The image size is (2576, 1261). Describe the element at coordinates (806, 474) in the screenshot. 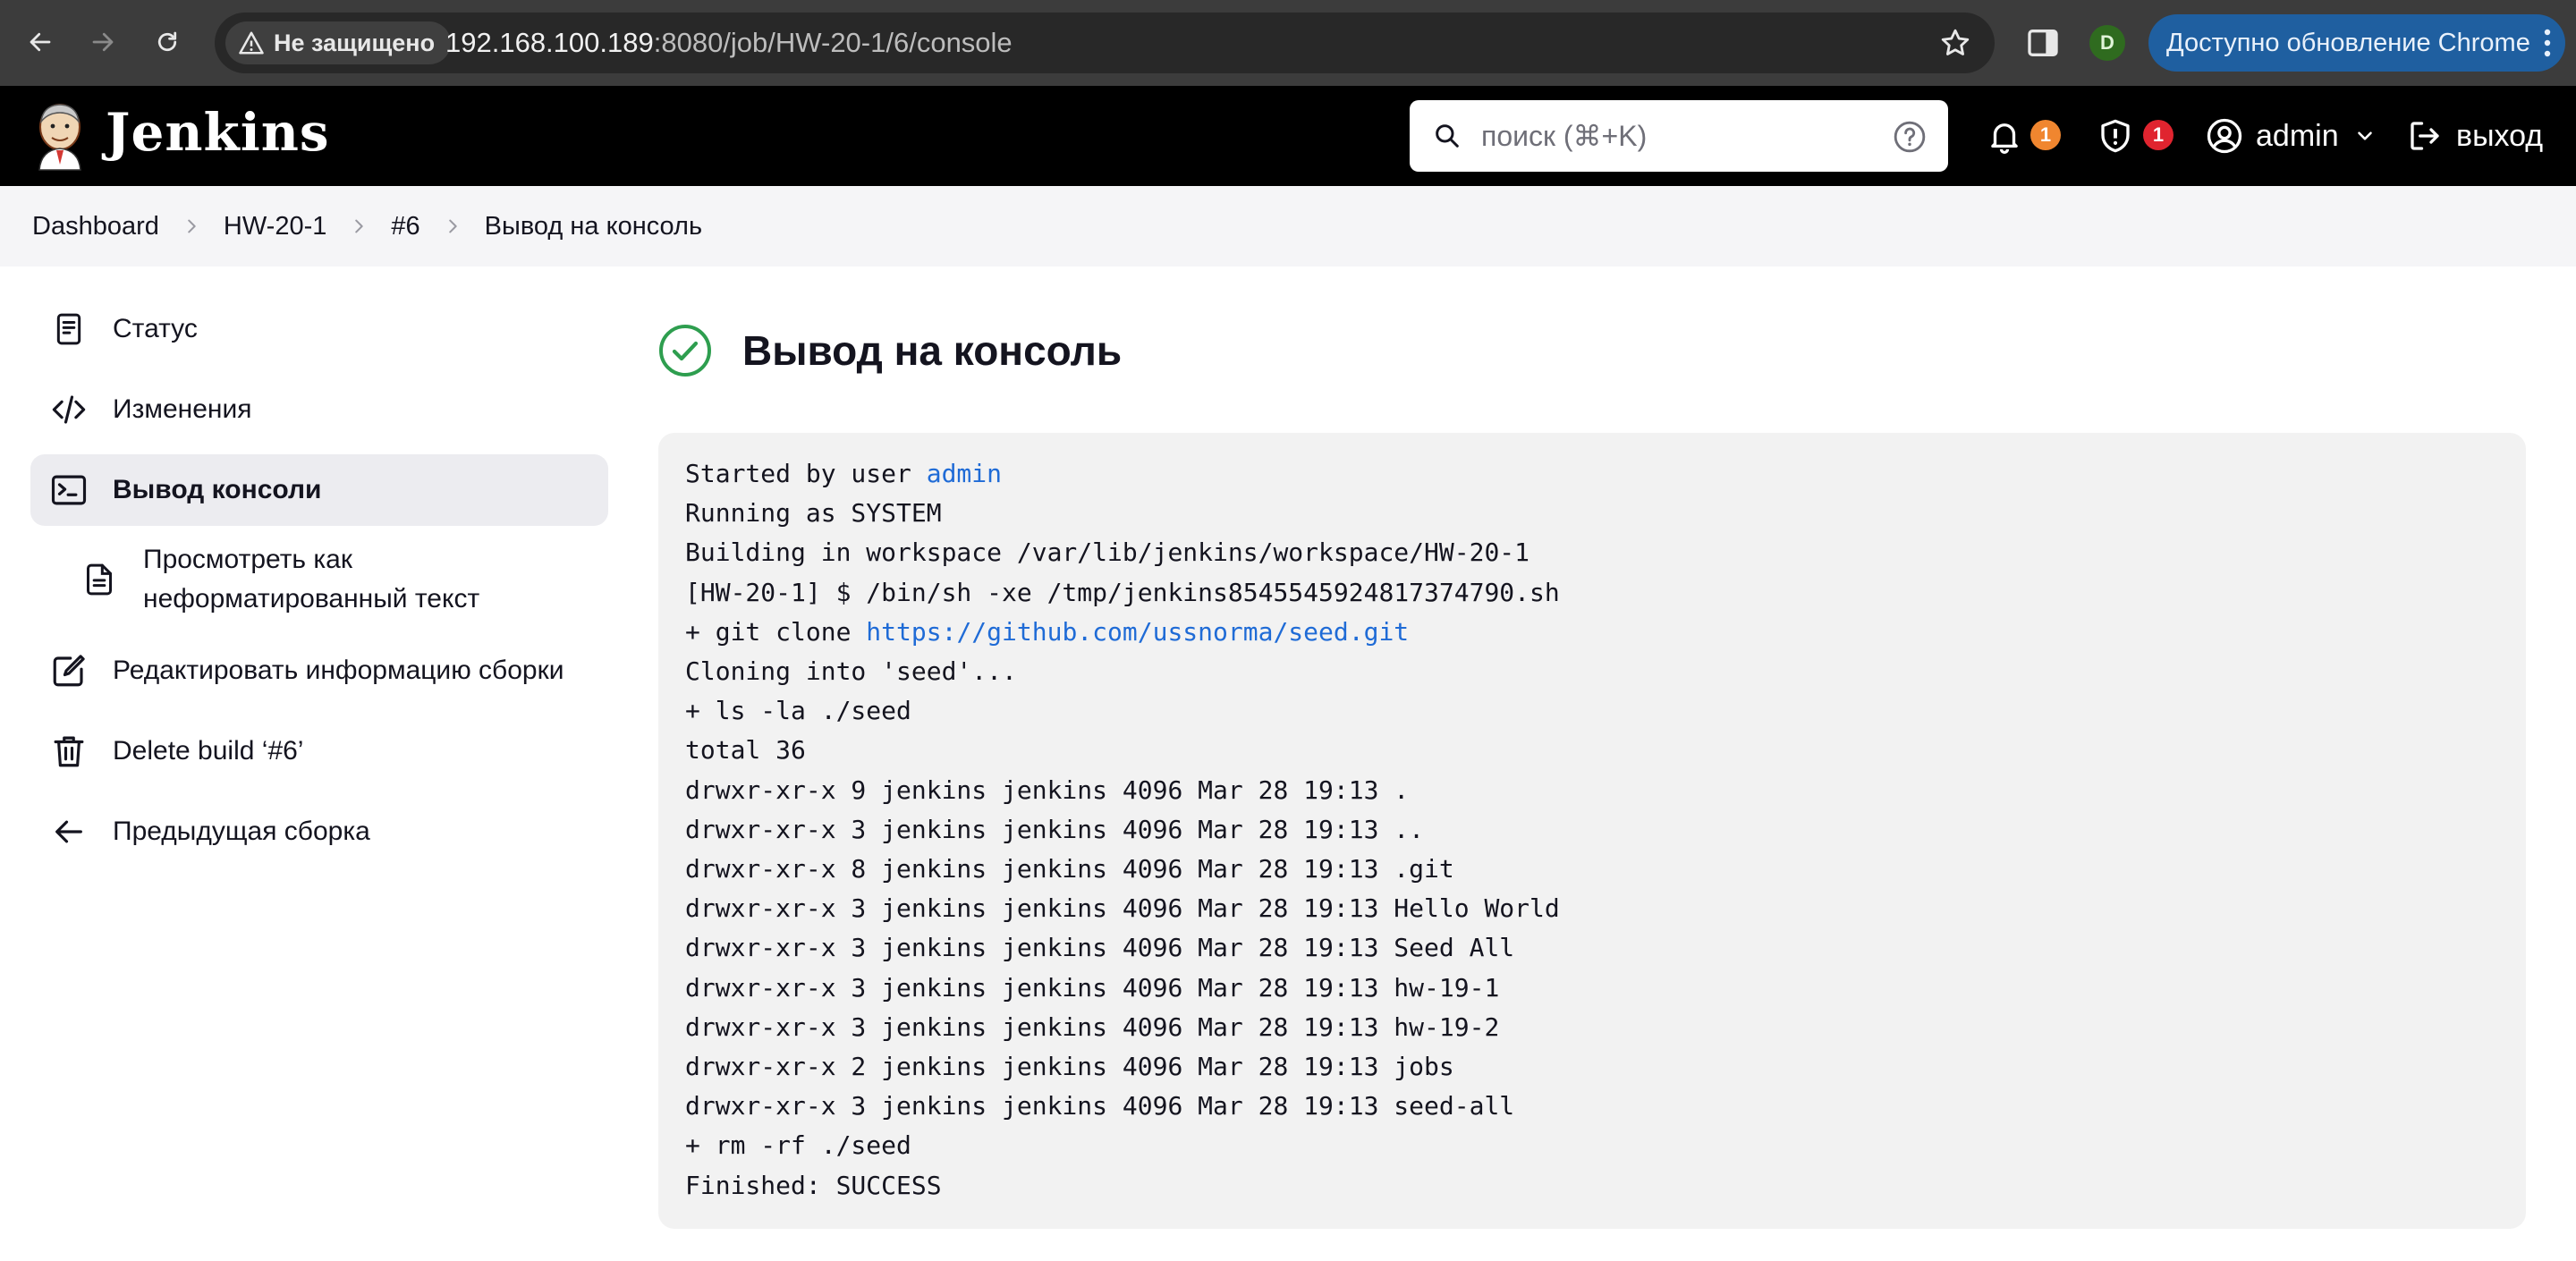

I see `console-started-prefix: Started by user` at that location.